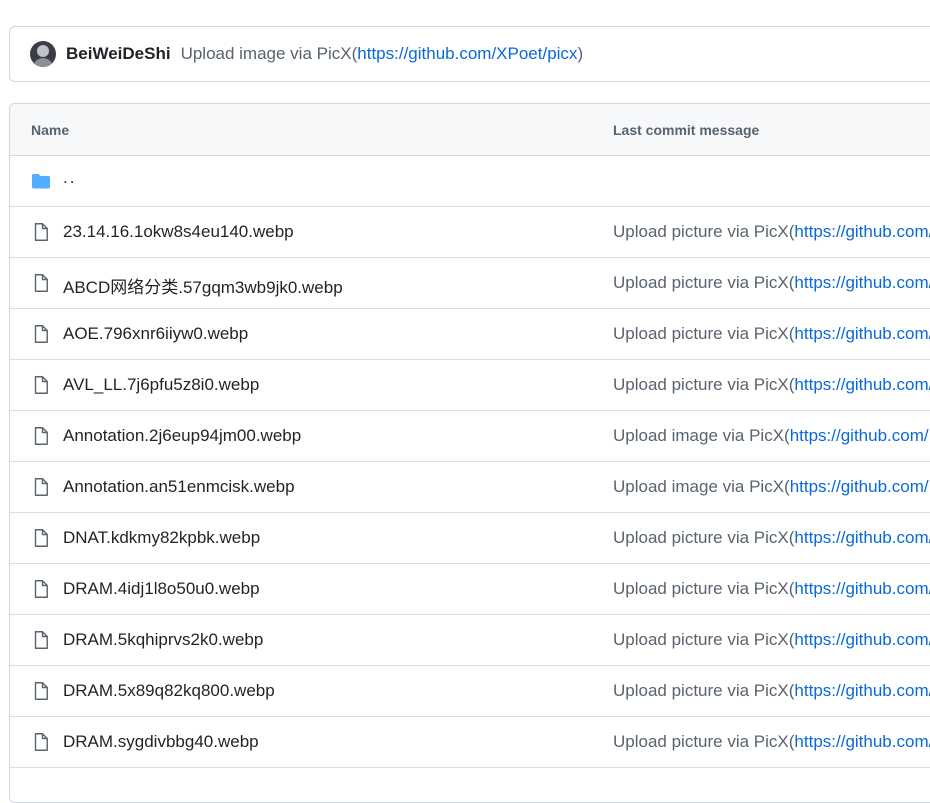  I want to click on file-name-link: 23.14.16.1okw8s4eu140.webp, so click(178, 232).